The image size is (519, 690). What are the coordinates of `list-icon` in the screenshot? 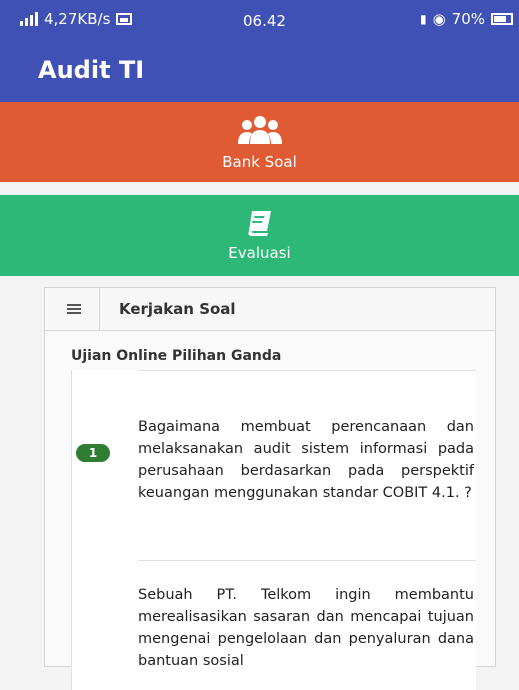 It's located at (74, 310).